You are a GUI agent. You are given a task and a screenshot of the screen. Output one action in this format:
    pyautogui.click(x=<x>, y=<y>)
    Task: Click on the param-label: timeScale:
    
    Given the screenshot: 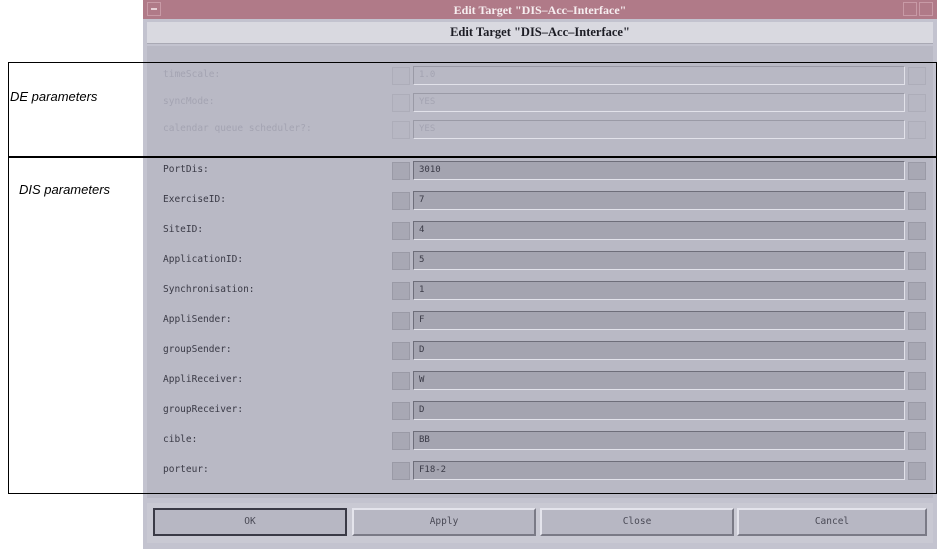 What is the action you would take?
    pyautogui.click(x=192, y=74)
    